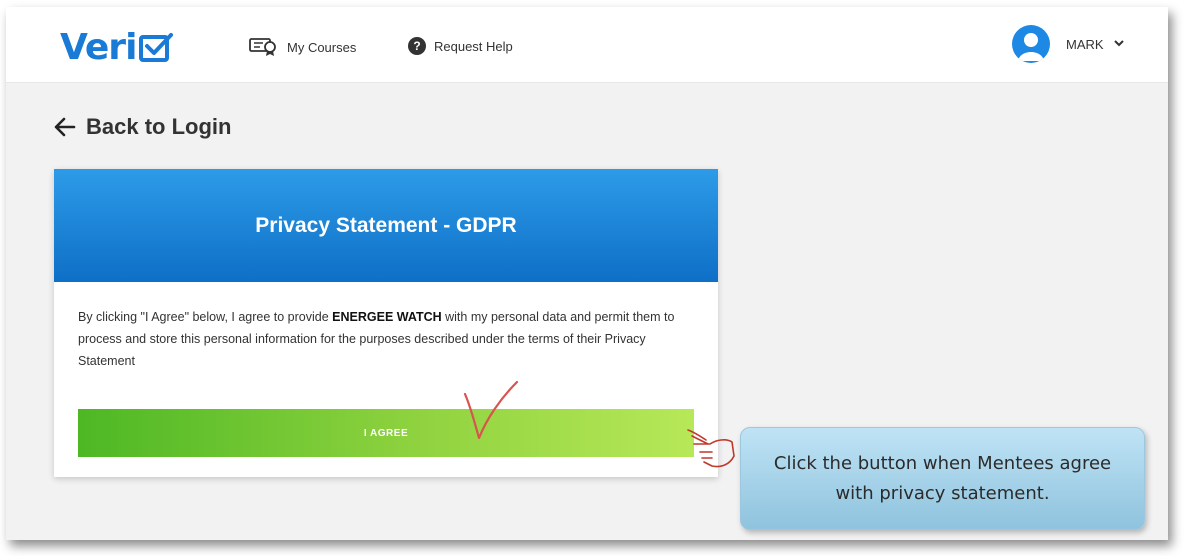  I want to click on user-menu: MARK, so click(1068, 44).